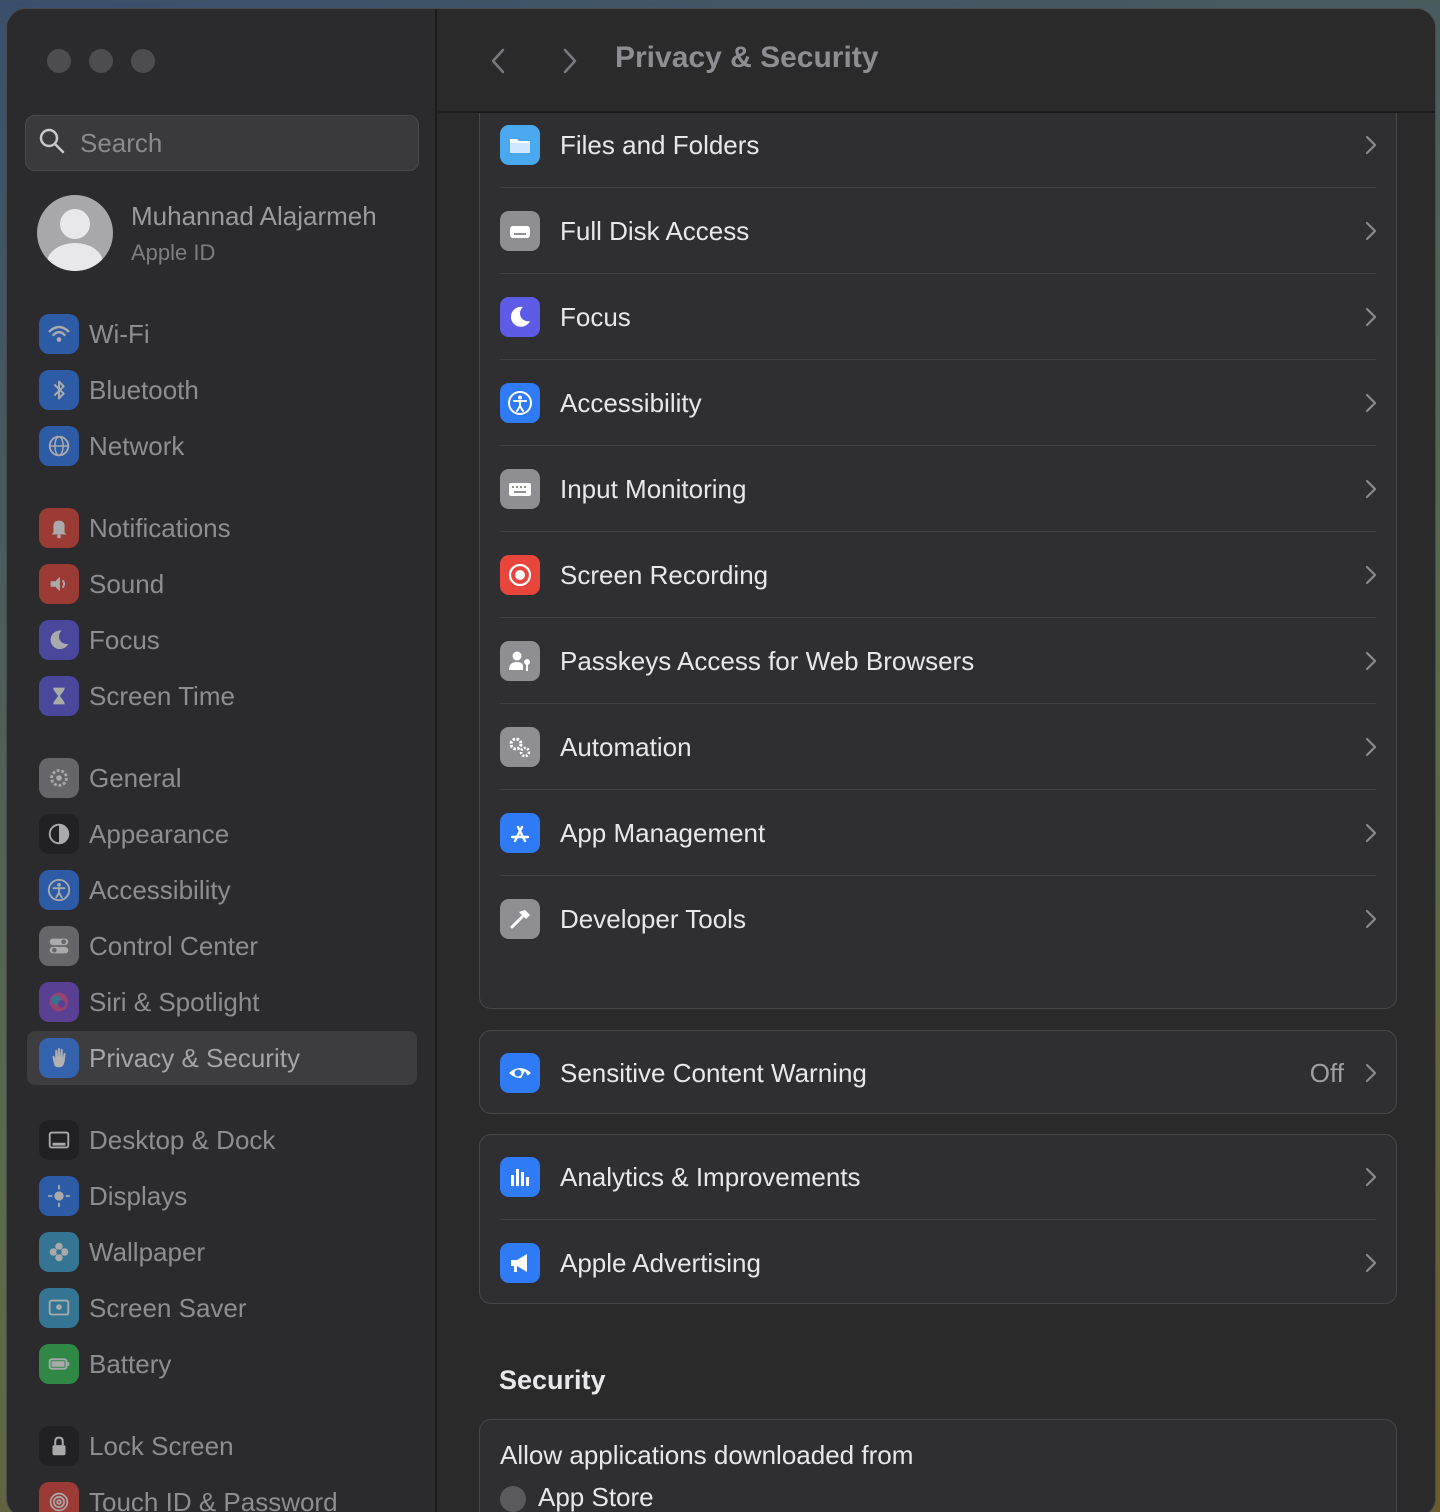  I want to click on close-button, so click(59, 61).